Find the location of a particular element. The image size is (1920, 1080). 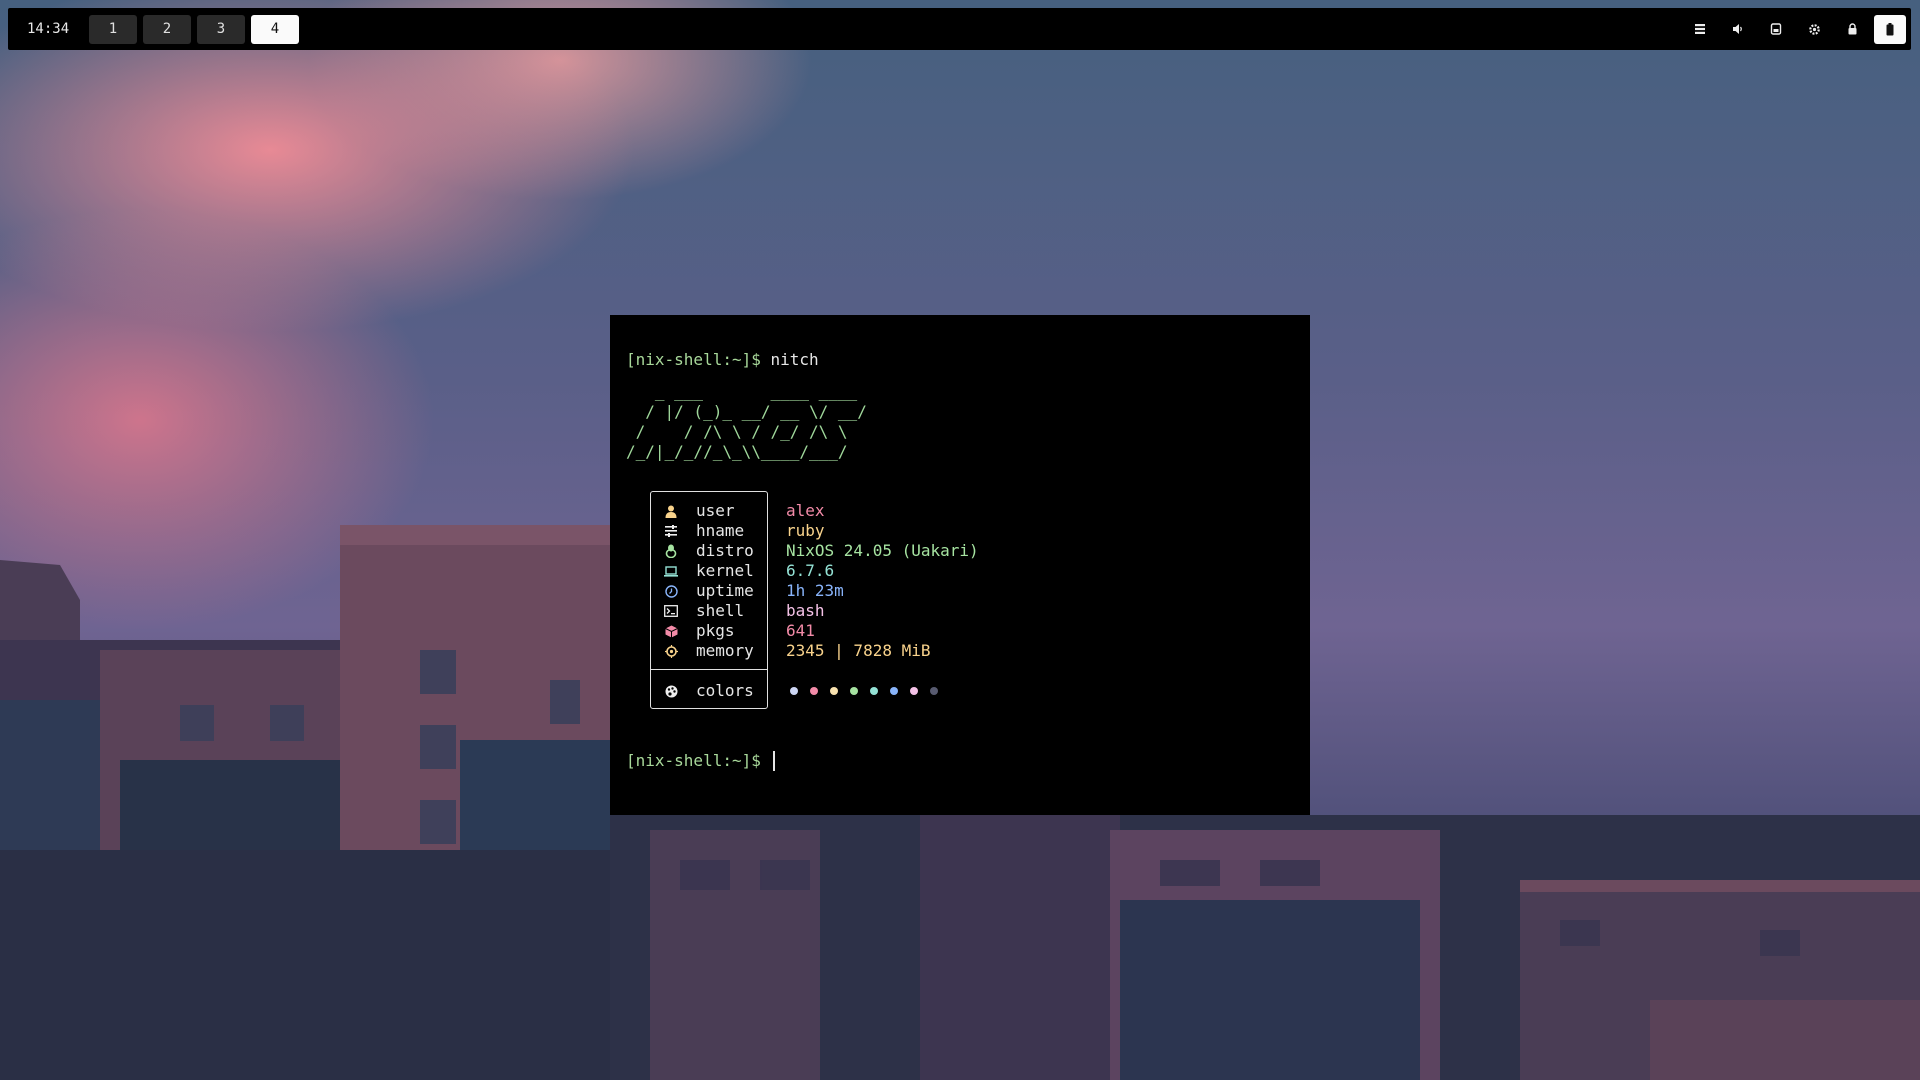

workspace-button-3: 3 is located at coordinates (221, 29).